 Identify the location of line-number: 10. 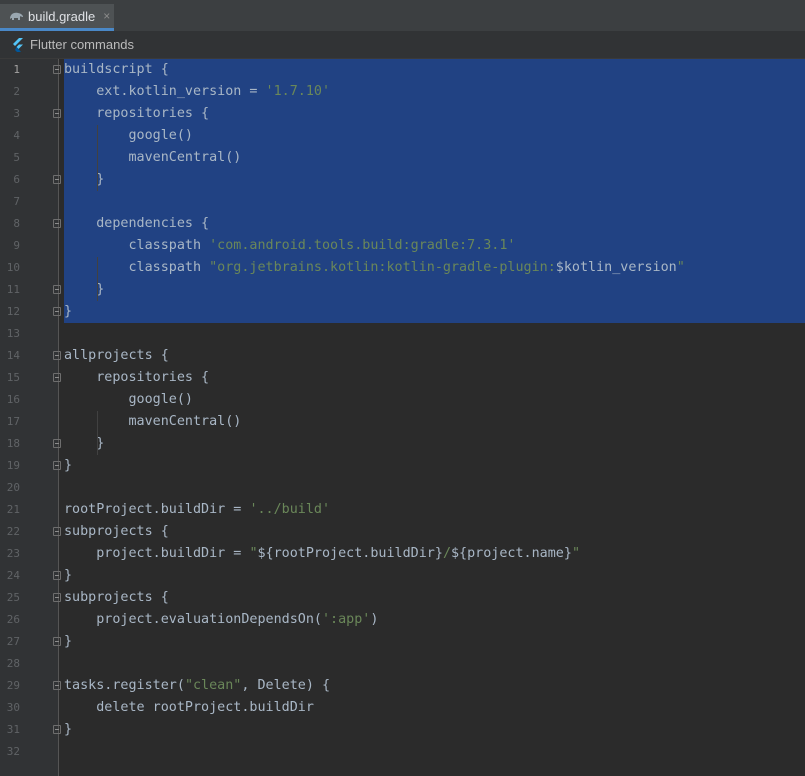
(13, 267).